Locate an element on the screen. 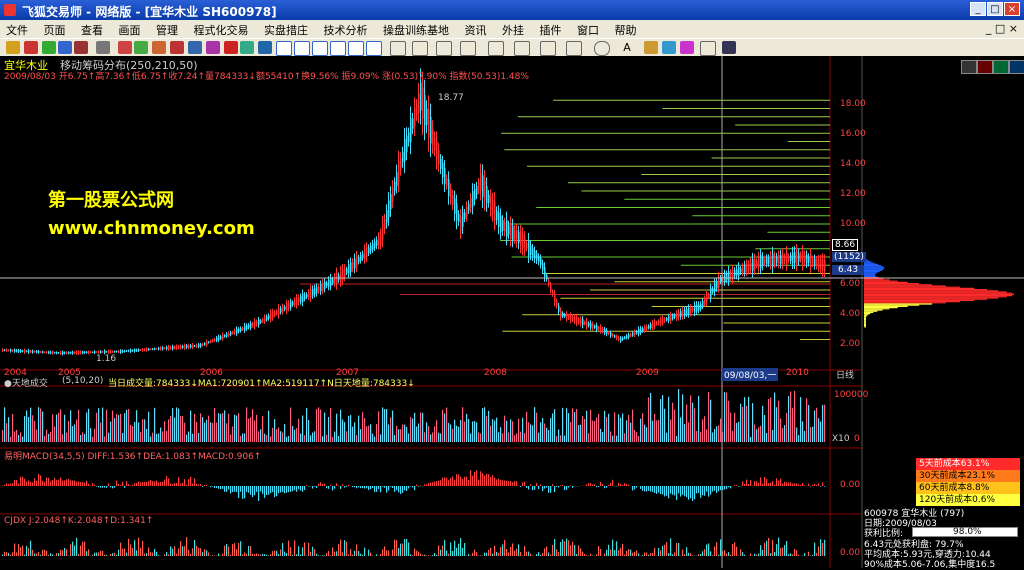  minimize-button: _ is located at coordinates (978, 9).